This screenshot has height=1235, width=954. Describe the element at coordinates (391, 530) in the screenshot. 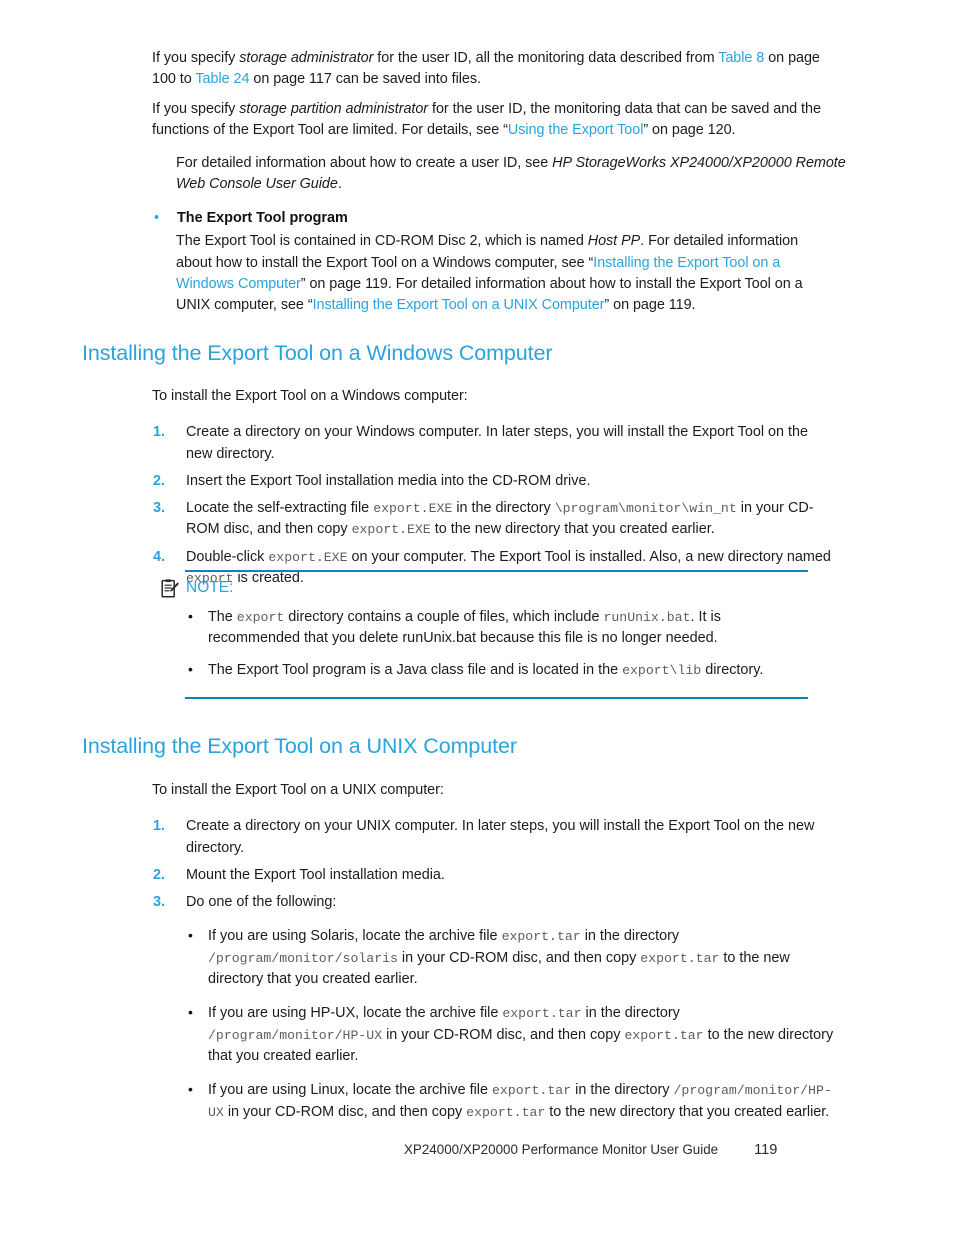

I see `code-export-exe-2: export.EXE` at that location.